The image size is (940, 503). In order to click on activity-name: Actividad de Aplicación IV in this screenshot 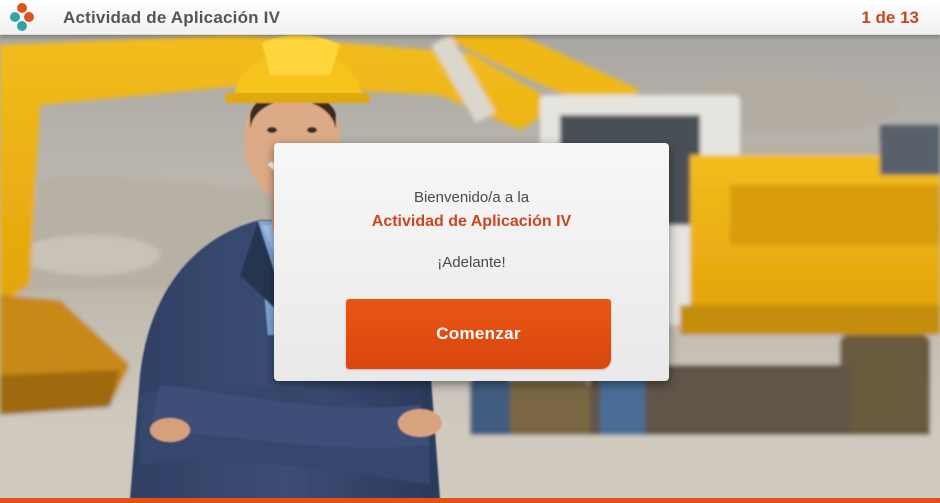, I will do `click(471, 221)`.